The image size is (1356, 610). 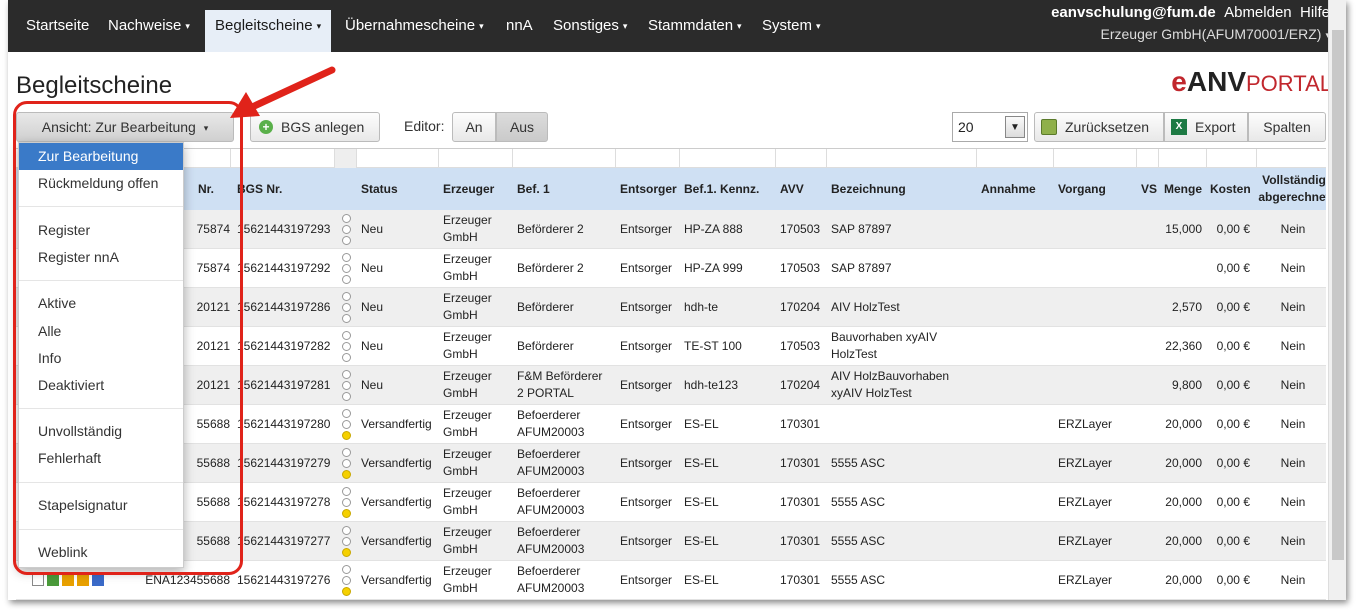 I want to click on col-header-kosten: Kosten, so click(x=1230, y=189).